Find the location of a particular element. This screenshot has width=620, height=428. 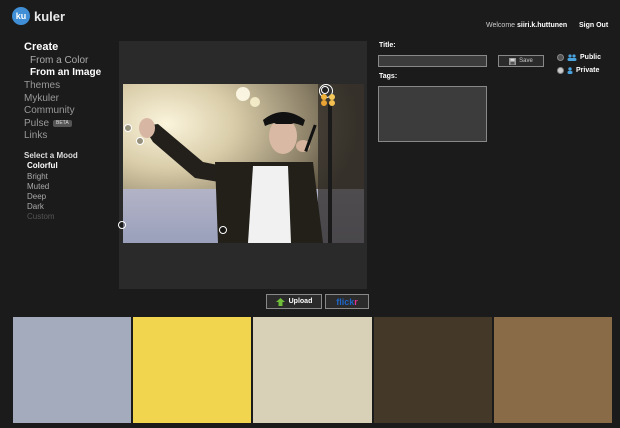

save-label: Save is located at coordinates (526, 61).